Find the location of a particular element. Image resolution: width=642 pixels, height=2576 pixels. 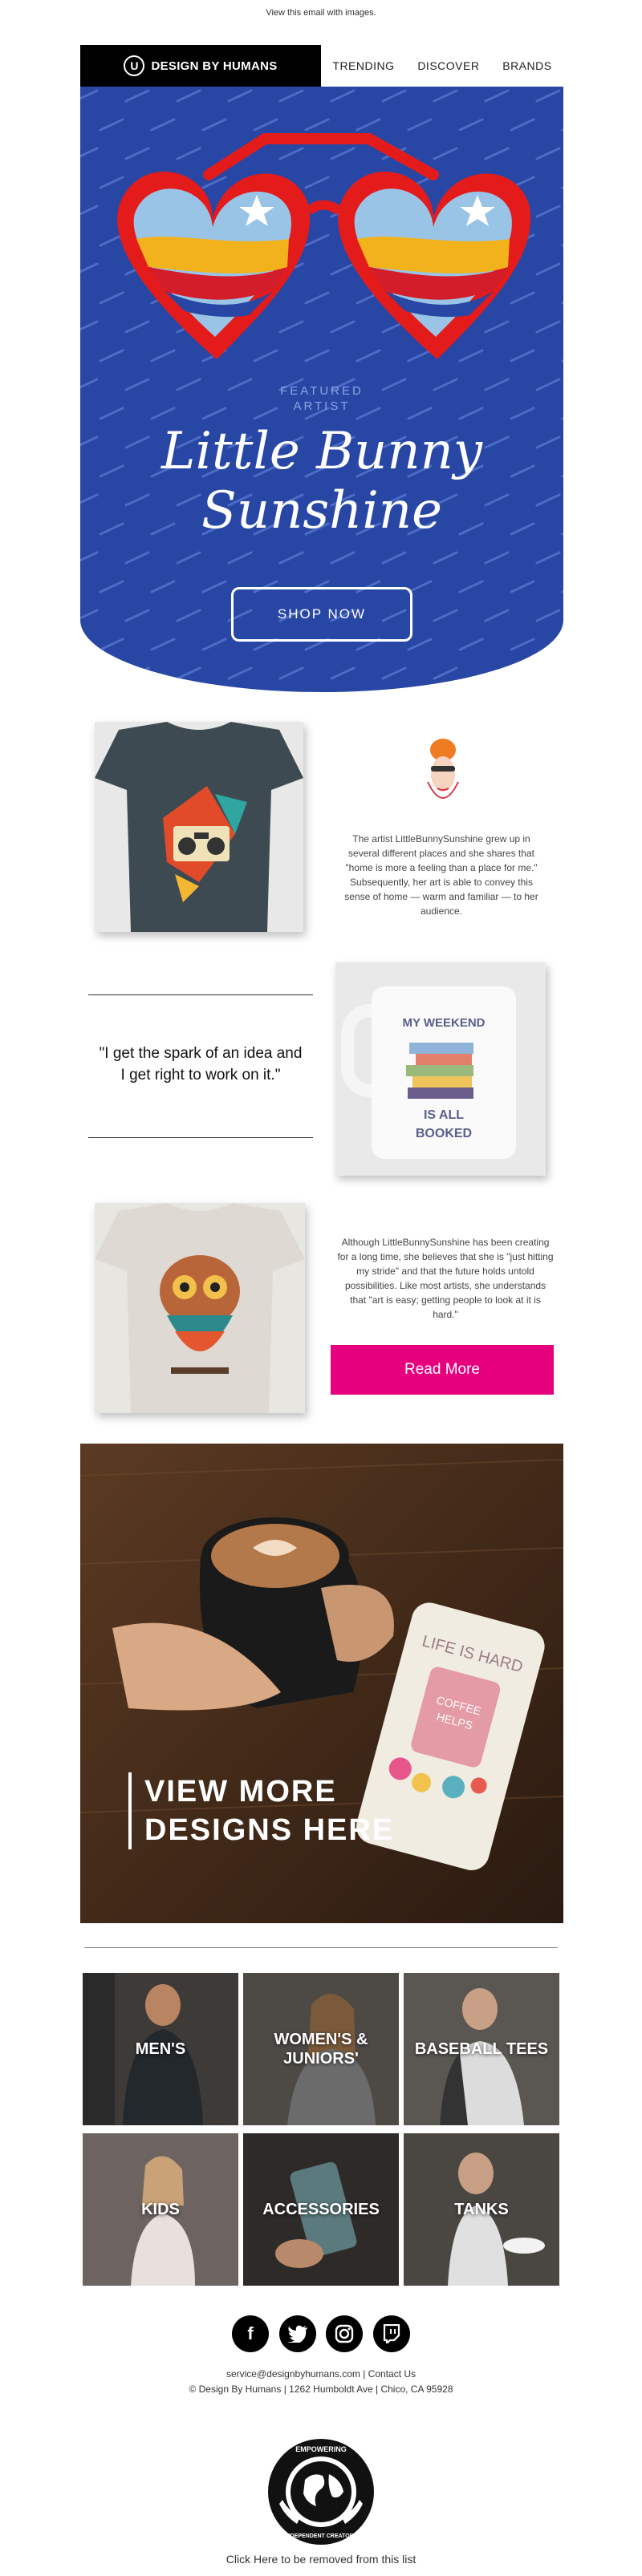

artist-name-title: Little Bunny Sunshine is located at coordinates (321, 481).